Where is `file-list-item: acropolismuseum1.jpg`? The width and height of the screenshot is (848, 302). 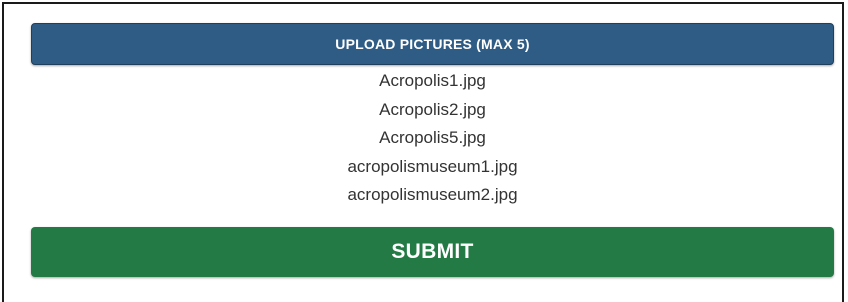
file-list-item: acropolismuseum1.jpg is located at coordinates (432, 166).